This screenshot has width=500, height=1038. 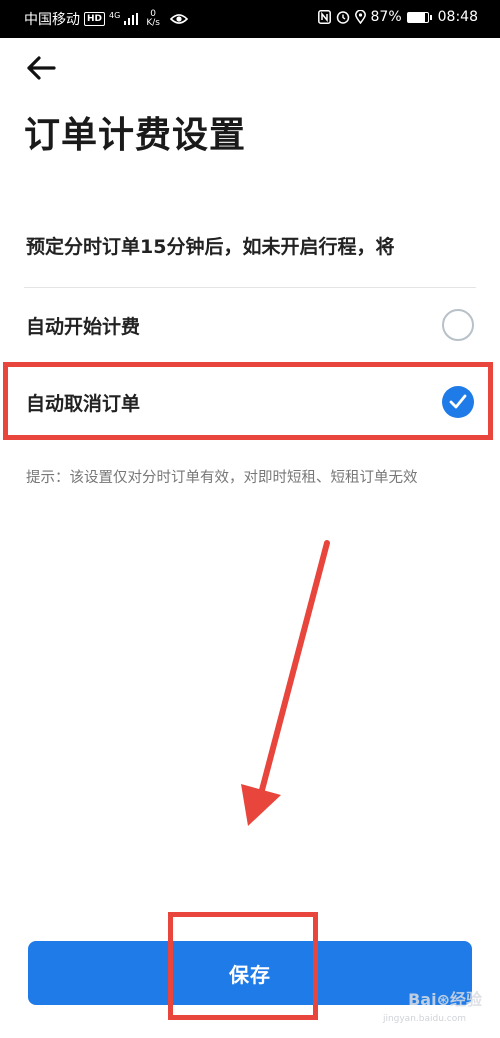 I want to click on watermark-url: jingyan.baidu.com, so click(x=424, y=1019).